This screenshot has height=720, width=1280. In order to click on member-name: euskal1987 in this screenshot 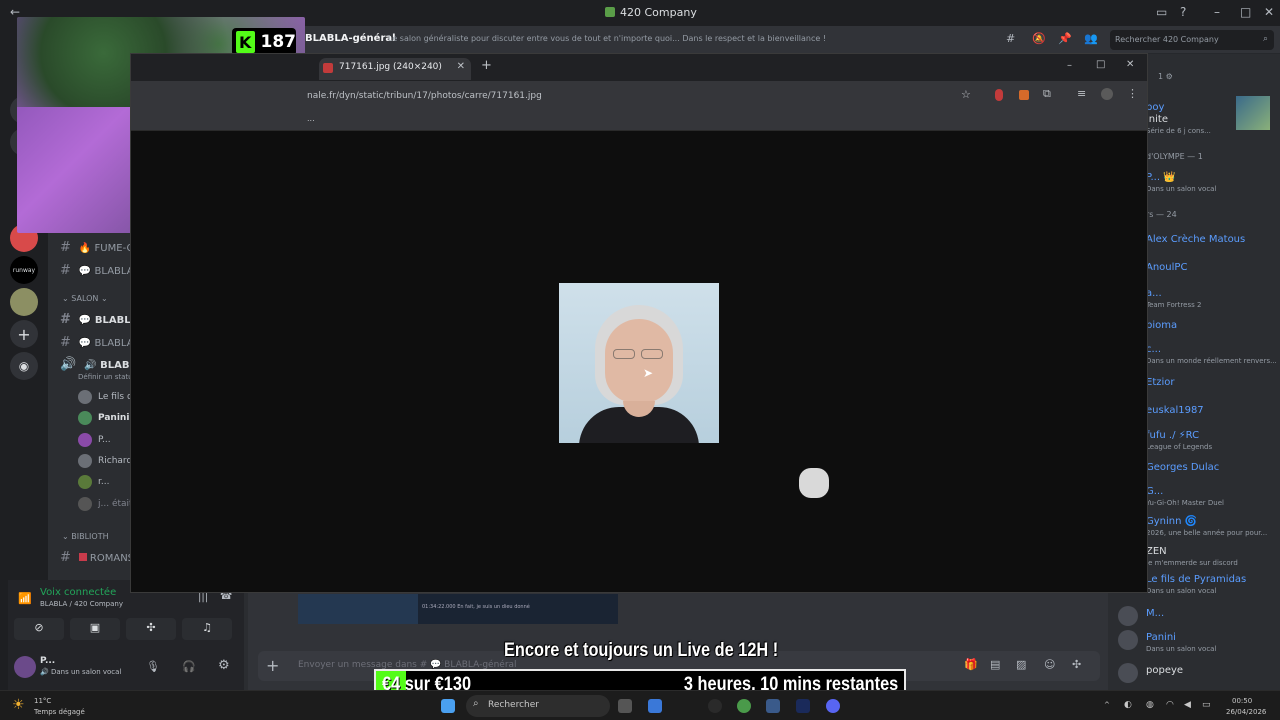, I will do `click(1175, 410)`.